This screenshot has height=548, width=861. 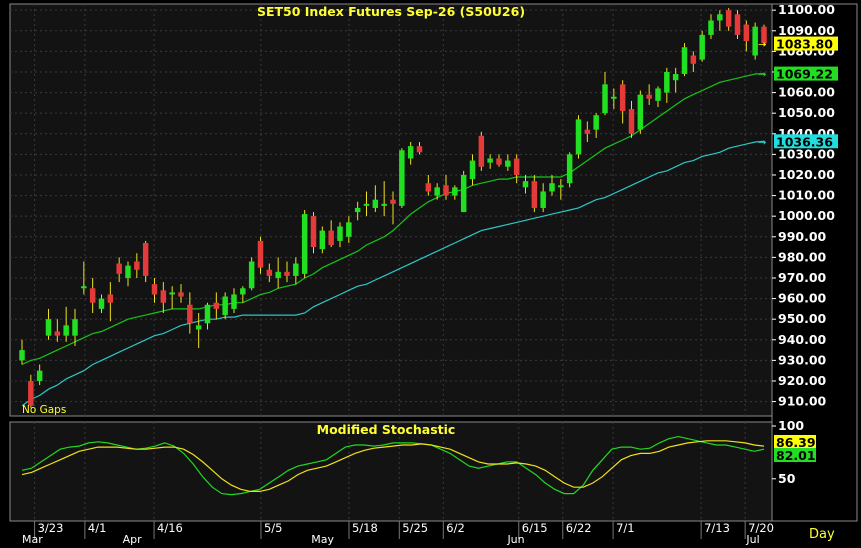 What do you see at coordinates (515, 539) in the screenshot?
I see `month-label: Jun` at bounding box center [515, 539].